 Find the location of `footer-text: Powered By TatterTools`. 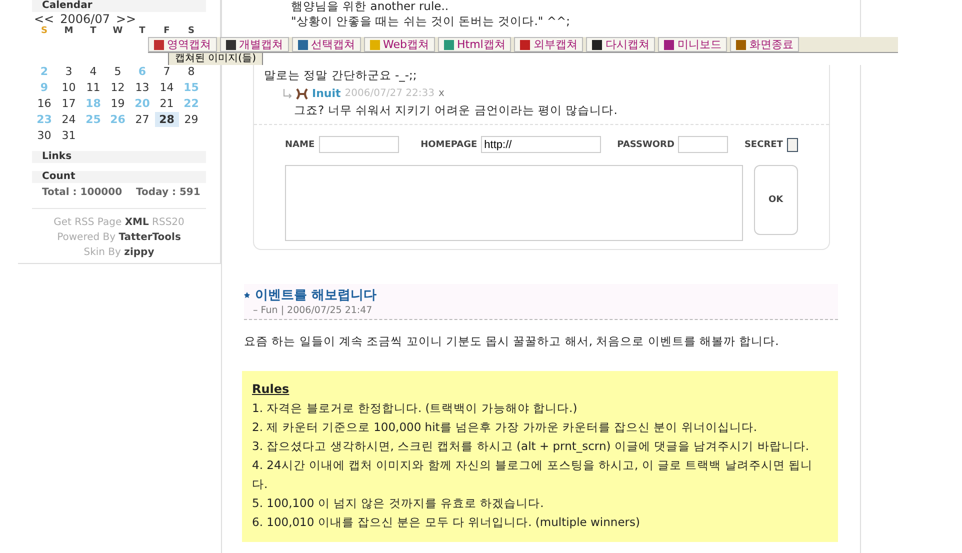

footer-text: Powered By TatterTools is located at coordinates (119, 238).